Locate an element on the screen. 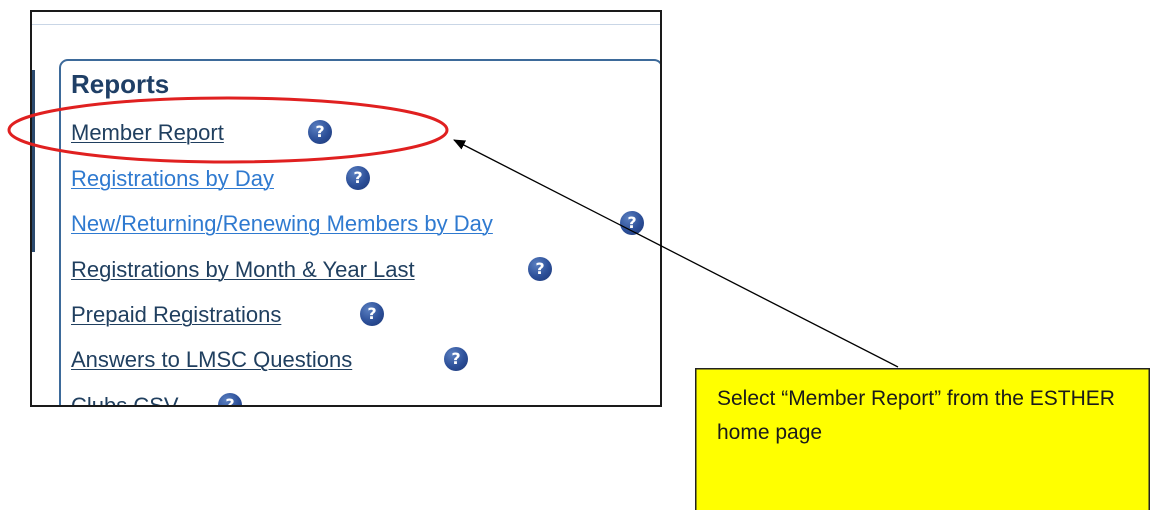  header-divider is located at coordinates (346, 24).